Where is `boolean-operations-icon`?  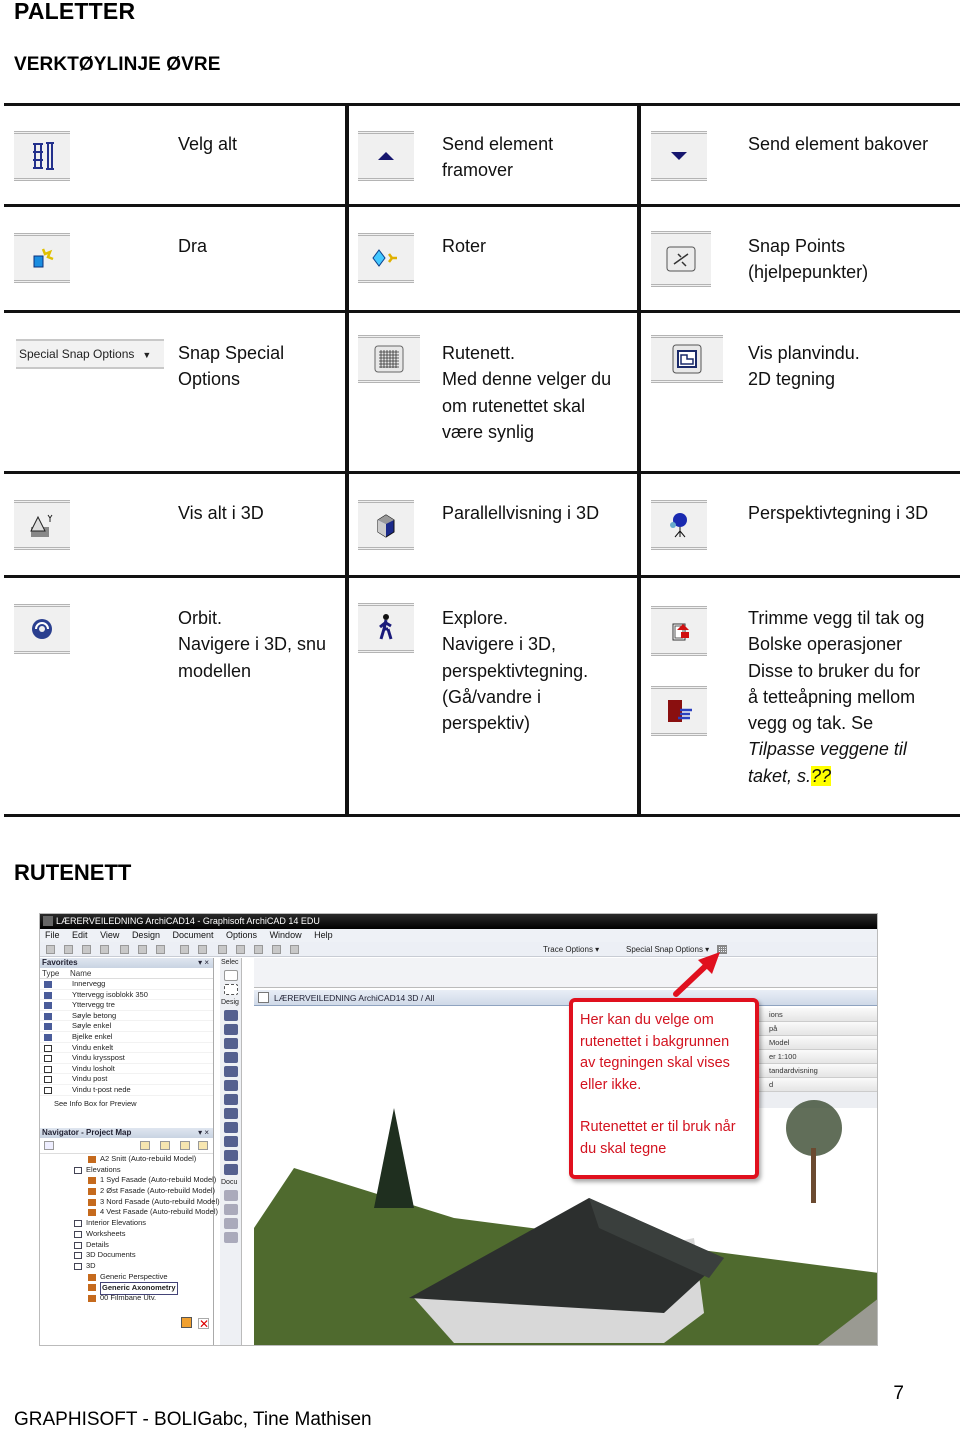 boolean-operations-icon is located at coordinates (679, 711).